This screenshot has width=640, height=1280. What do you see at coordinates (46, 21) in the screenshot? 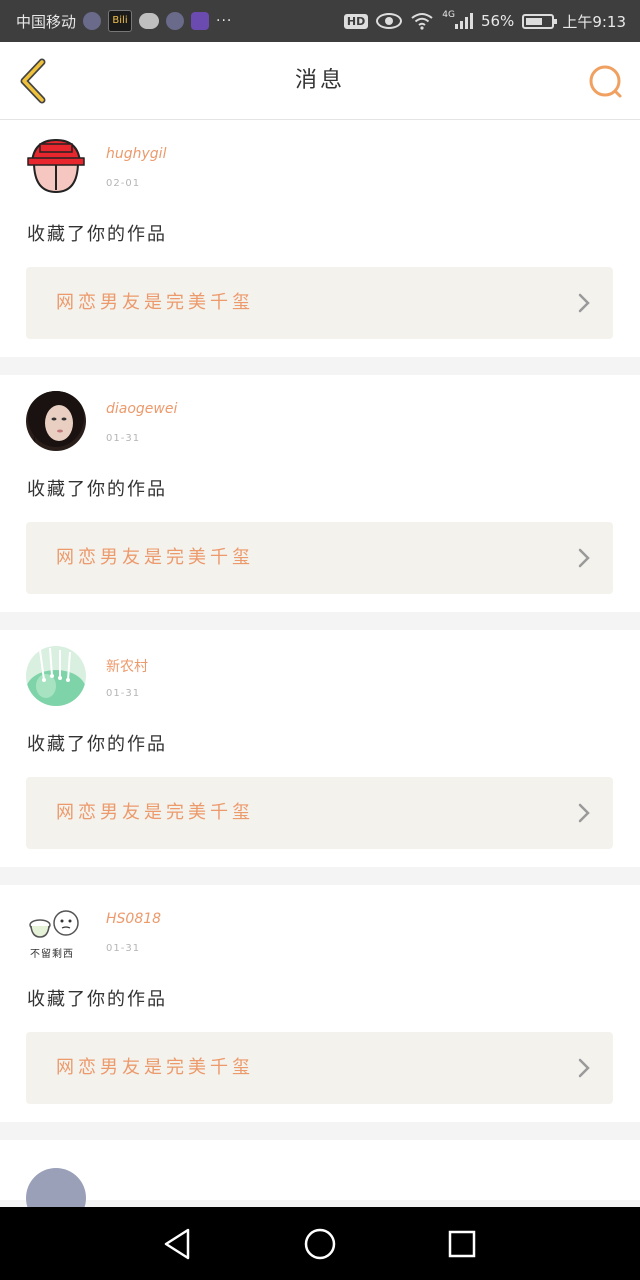
I see `carrier-label: 中国移动` at bounding box center [46, 21].